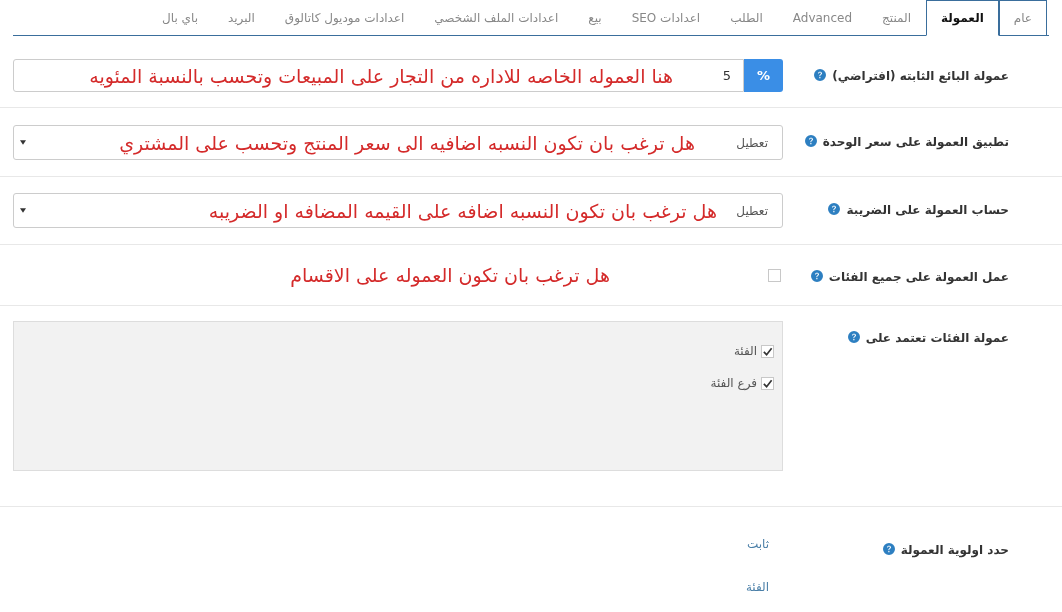  I want to click on tab: عام, so click(1022, 18).